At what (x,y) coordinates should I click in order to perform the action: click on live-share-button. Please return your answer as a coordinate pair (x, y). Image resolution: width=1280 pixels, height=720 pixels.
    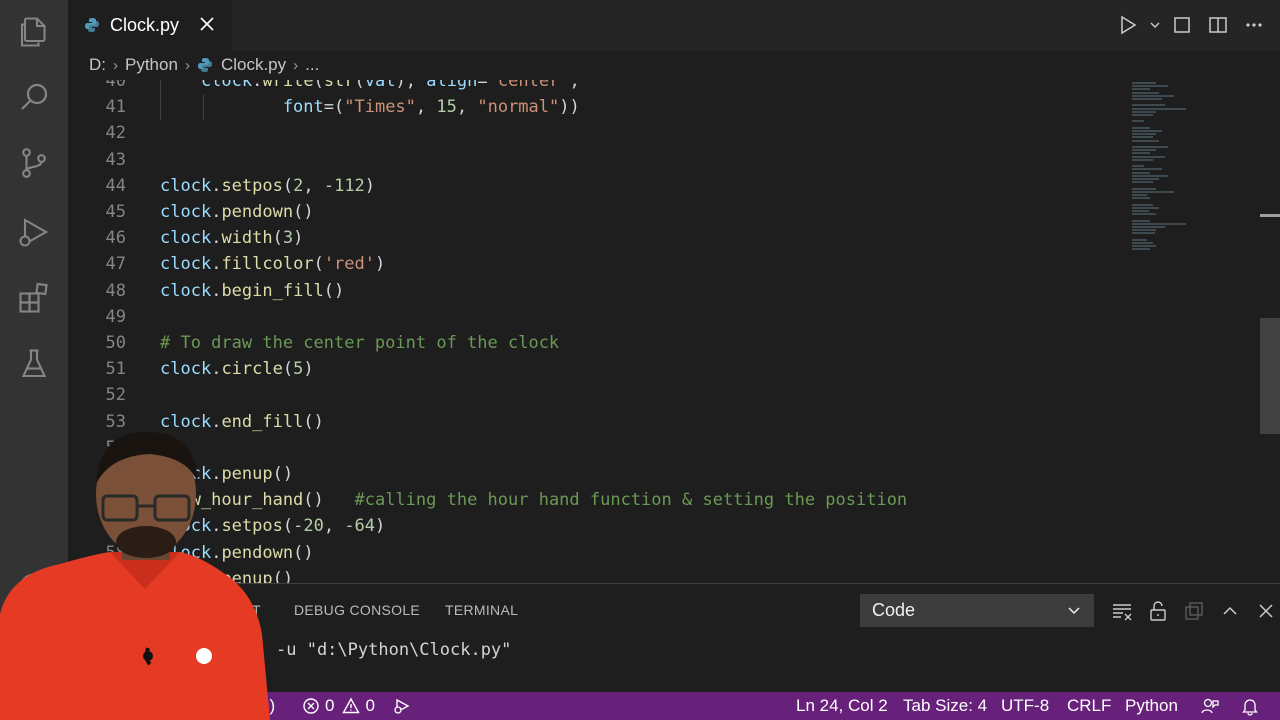
    Looking at the image, I should click on (404, 706).